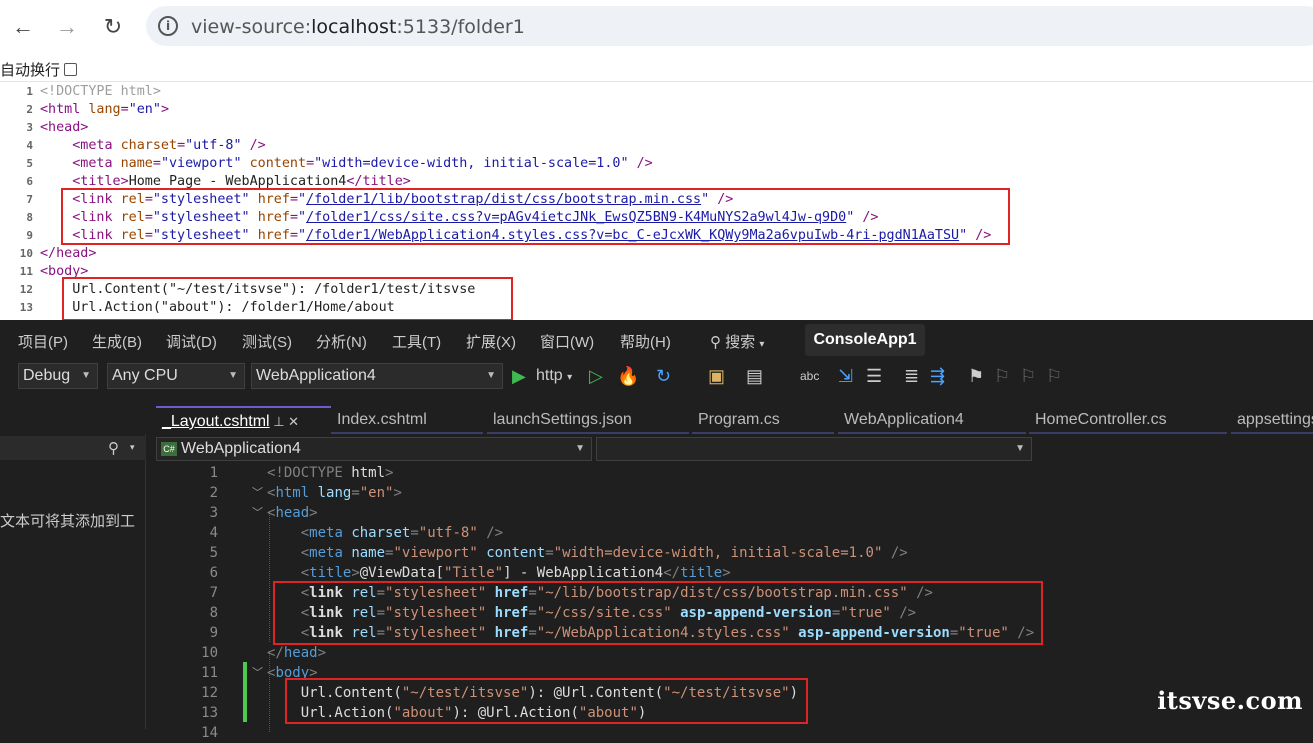  I want to click on document-tab: _Layout.cshtml ⊥ ✕, so click(244, 420).